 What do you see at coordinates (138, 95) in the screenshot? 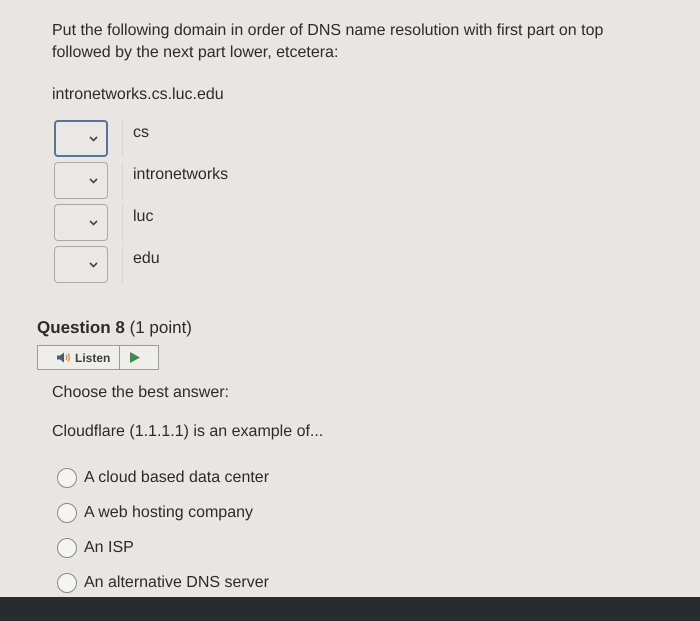
I see `domain-name: intronetworks.cs.luc.edu` at bounding box center [138, 95].